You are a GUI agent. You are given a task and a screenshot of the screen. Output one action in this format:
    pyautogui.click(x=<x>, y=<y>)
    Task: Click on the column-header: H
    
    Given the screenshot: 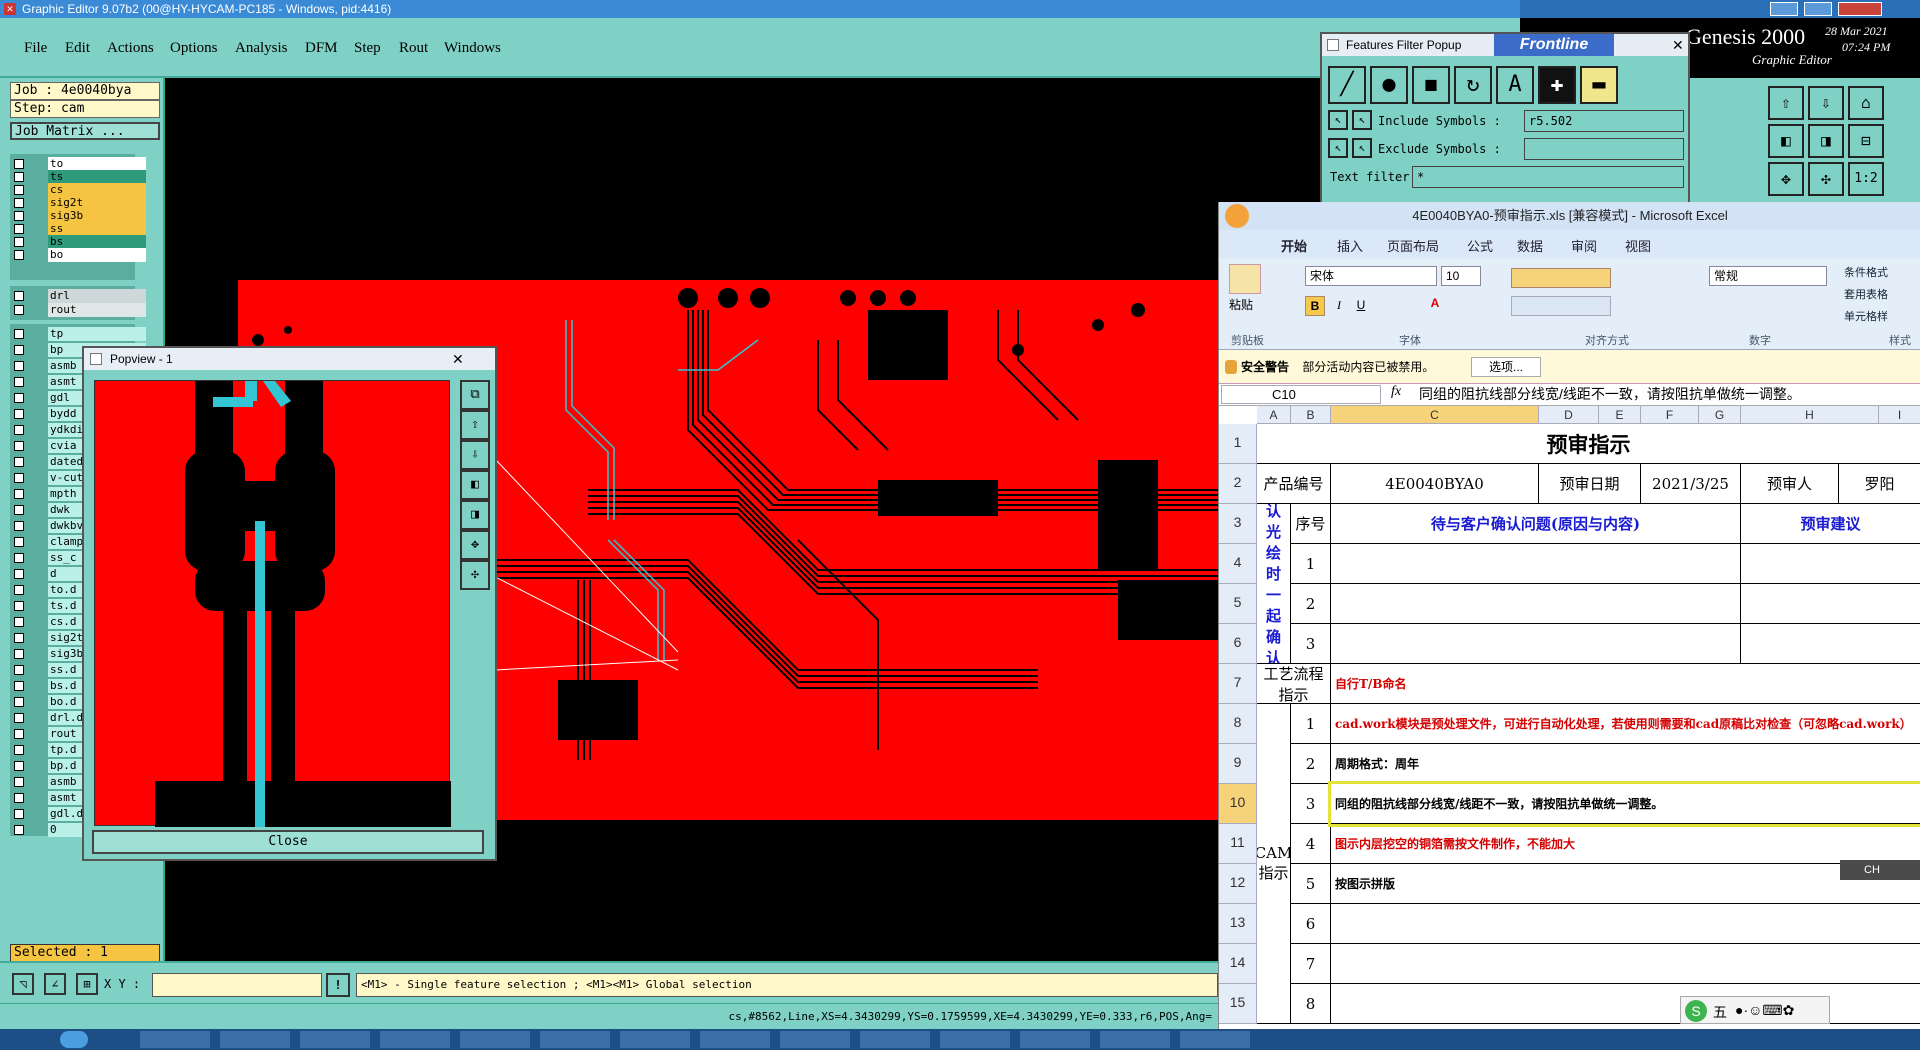 What is the action you would take?
    pyautogui.click(x=1810, y=415)
    